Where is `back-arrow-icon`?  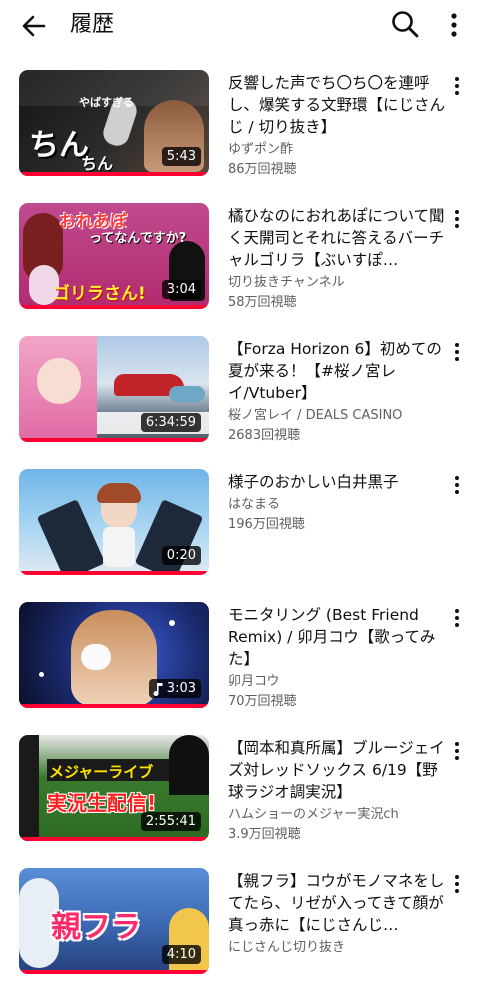 back-arrow-icon is located at coordinates (34, 26).